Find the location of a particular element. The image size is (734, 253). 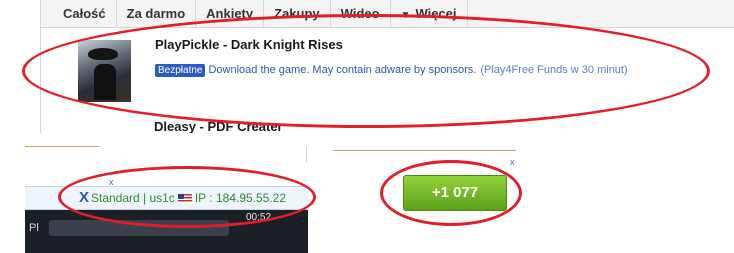

bat-logo-icon is located at coordinates (103, 54).